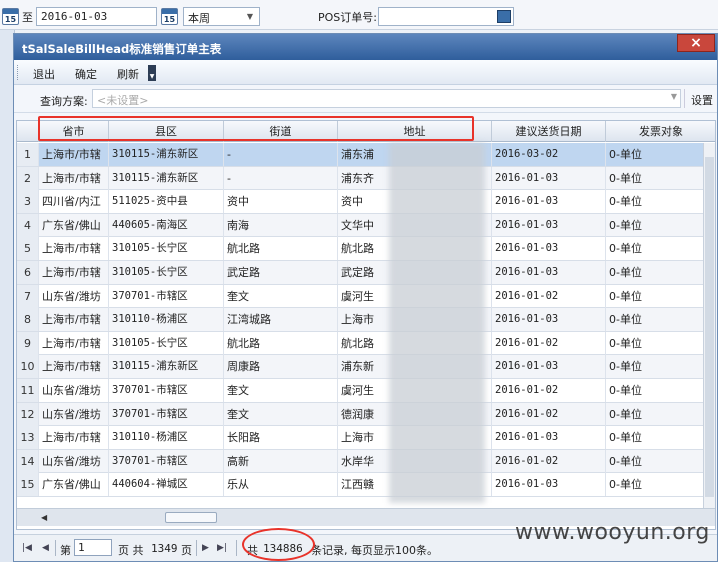 The height and width of the screenshot is (562, 718). What do you see at coordinates (281, 272) in the screenshot?
I see `cell-street: 武定路` at bounding box center [281, 272].